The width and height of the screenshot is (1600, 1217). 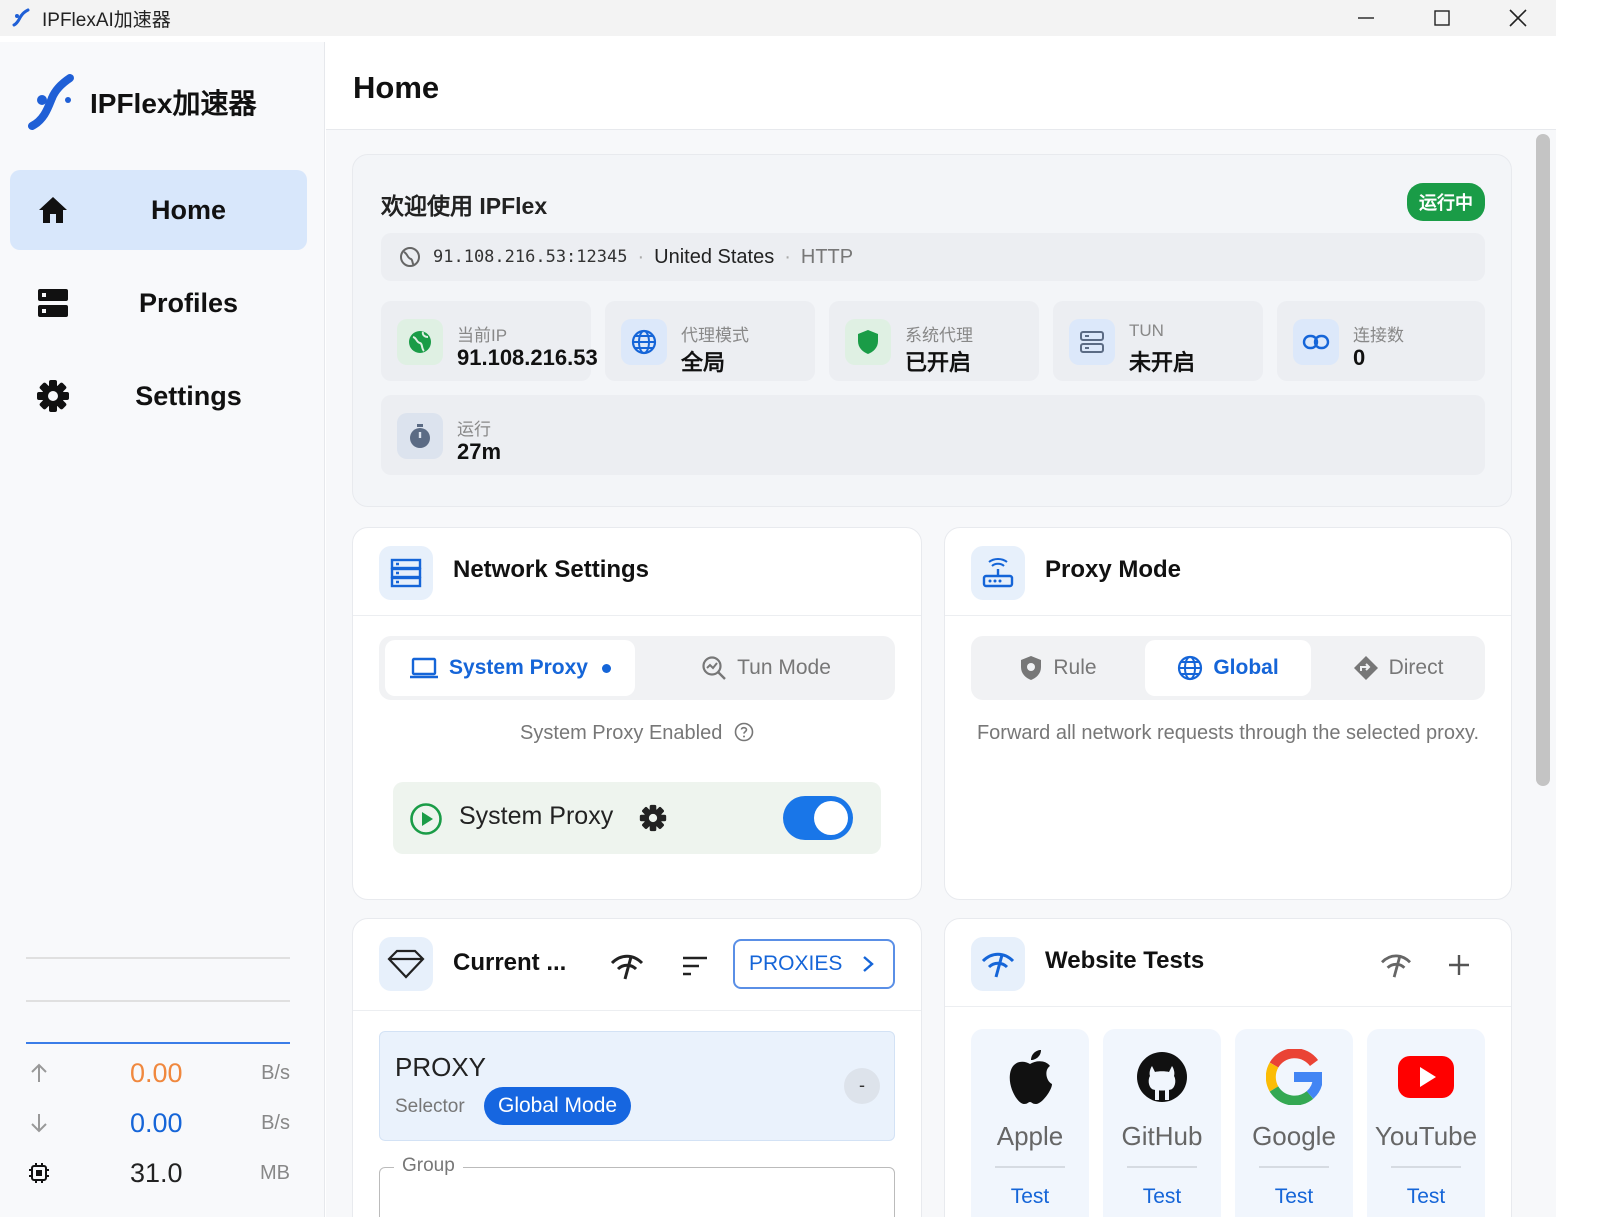 What do you see at coordinates (695, 966) in the screenshot?
I see `sort-icon` at bounding box center [695, 966].